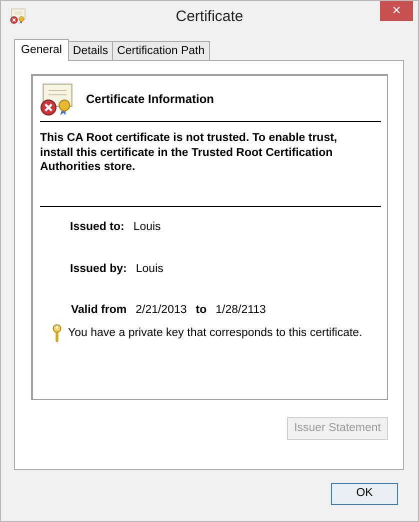  I want to click on tab: Details, so click(91, 50).